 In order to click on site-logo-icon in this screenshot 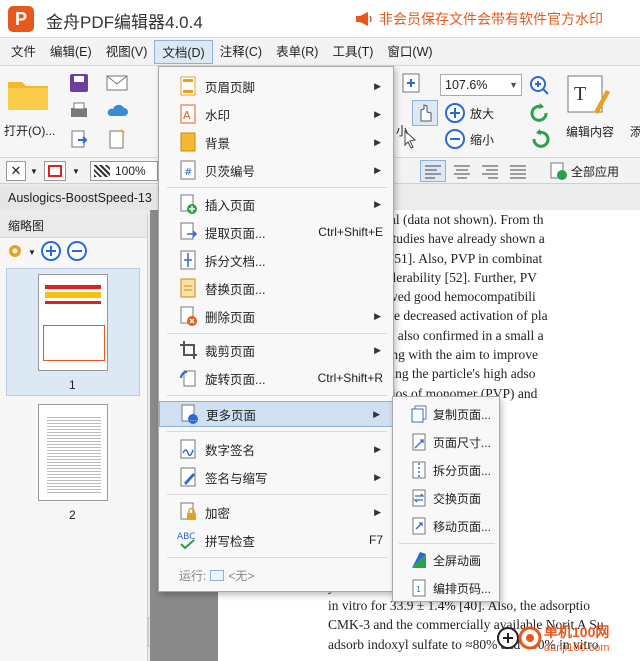, I will do `click(519, 638)`.